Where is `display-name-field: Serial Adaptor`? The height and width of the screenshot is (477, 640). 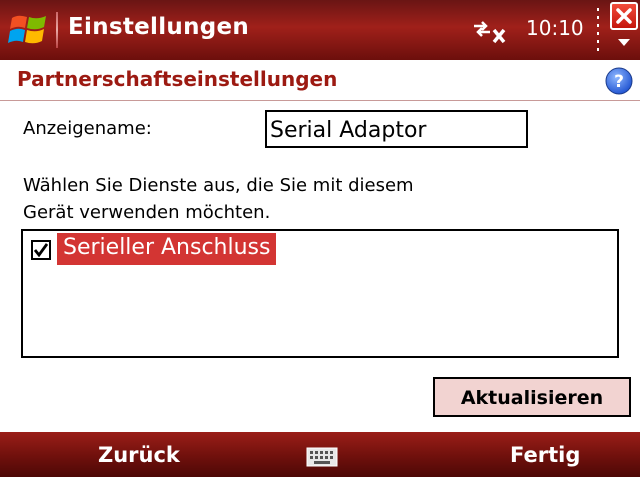
display-name-field: Serial Adaptor is located at coordinates (396, 129).